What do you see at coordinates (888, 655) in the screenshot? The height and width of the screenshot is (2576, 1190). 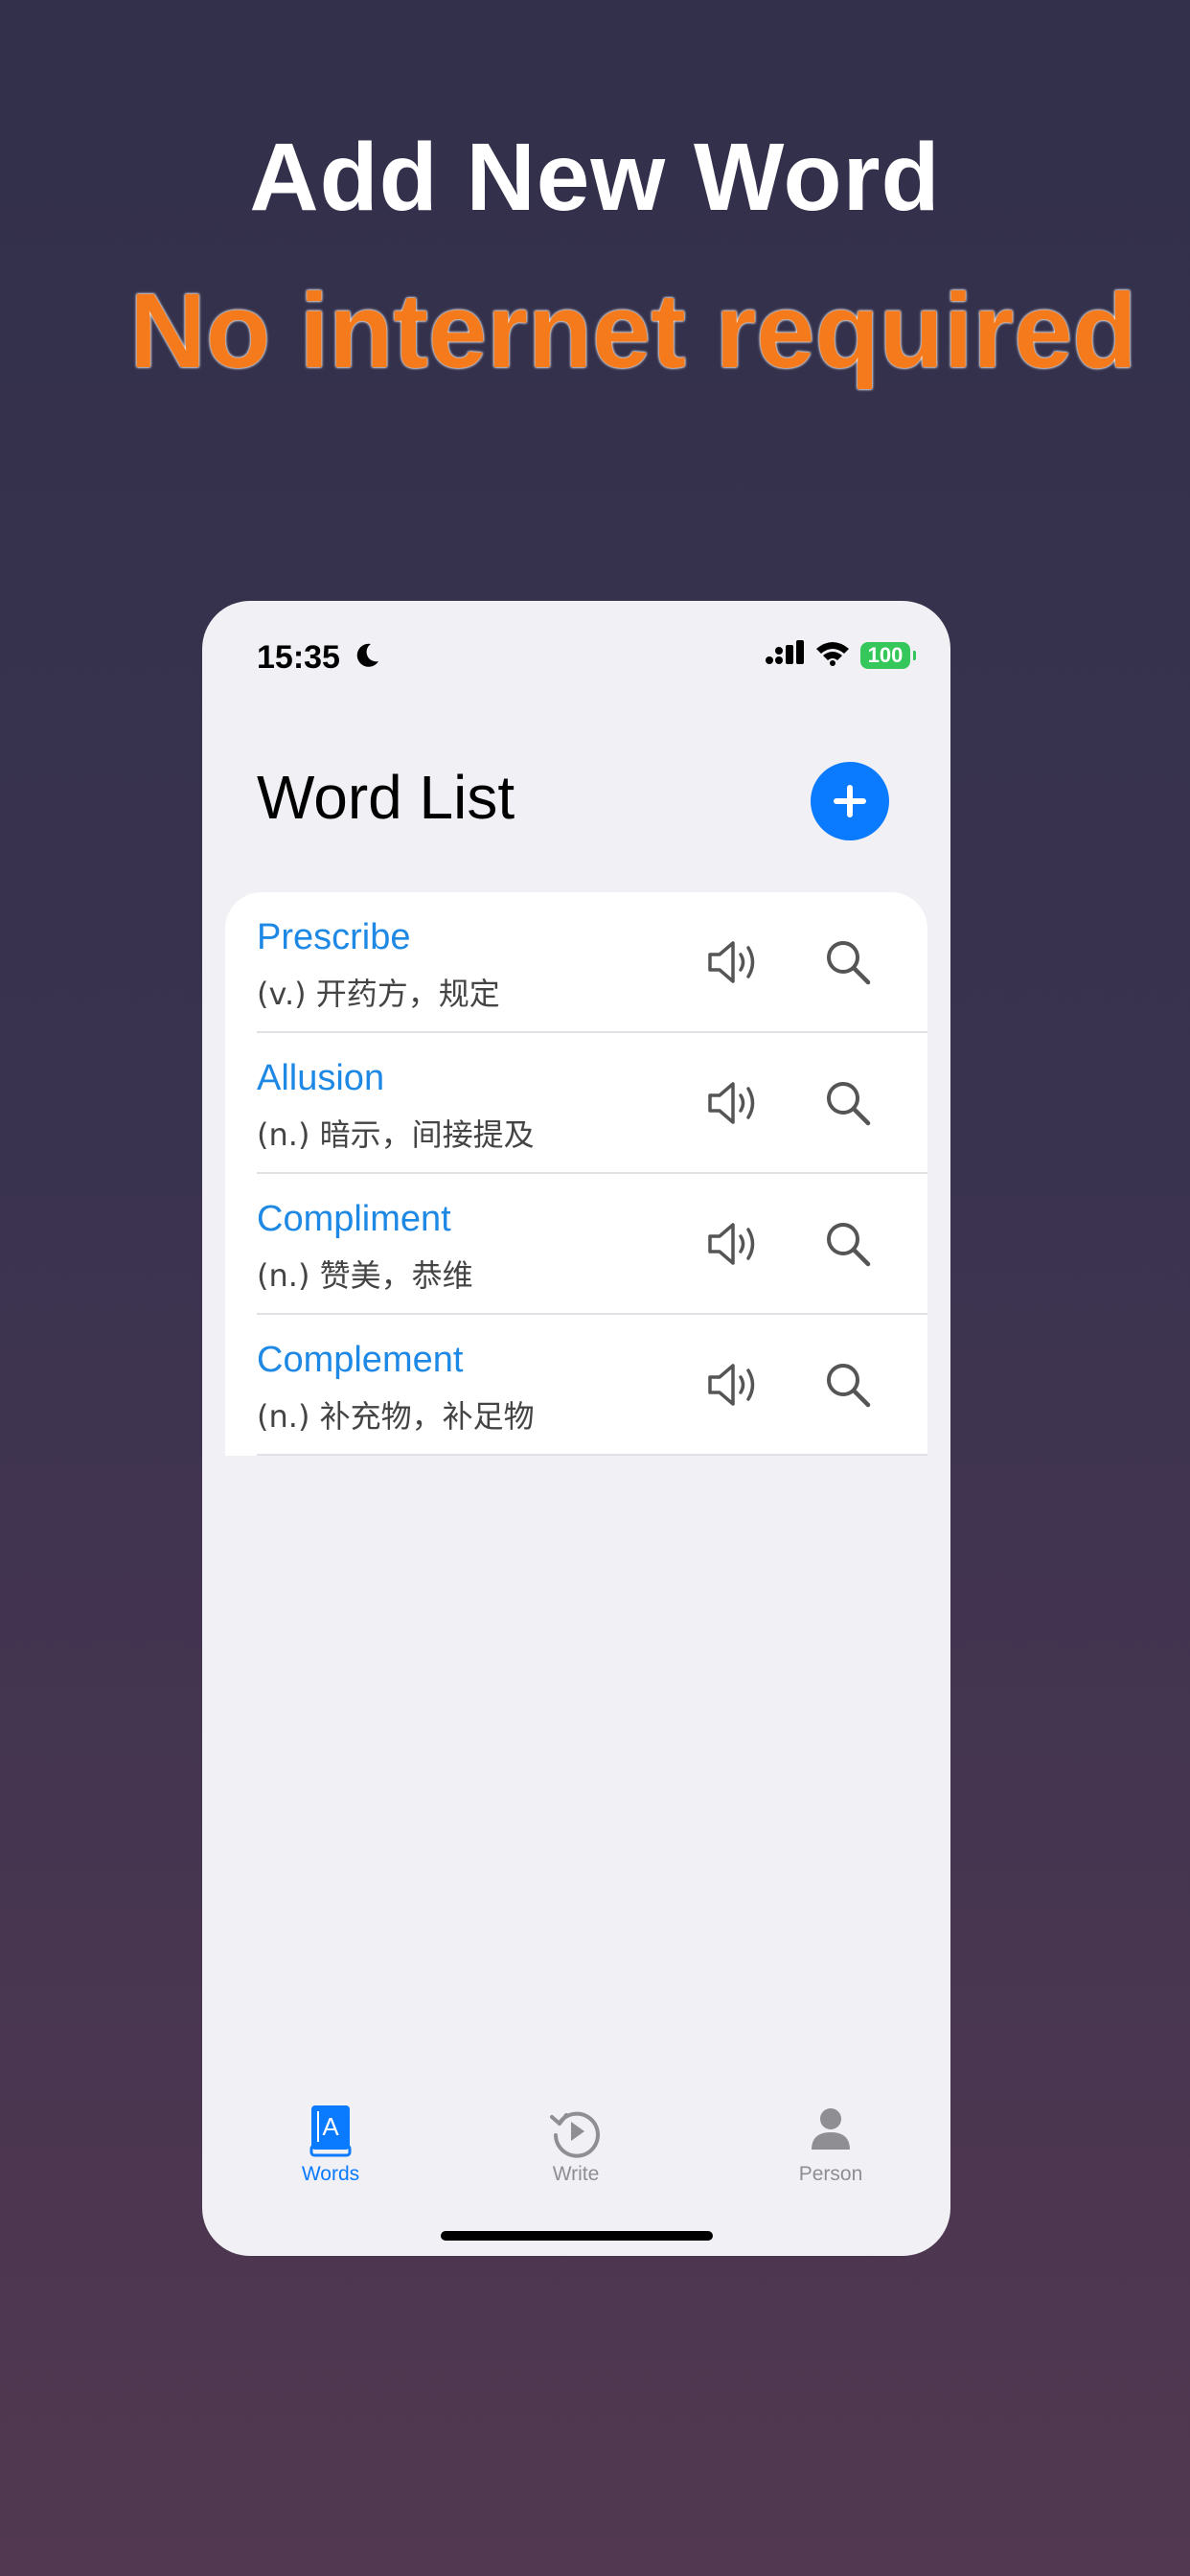 I see `battery-icon: 100` at bounding box center [888, 655].